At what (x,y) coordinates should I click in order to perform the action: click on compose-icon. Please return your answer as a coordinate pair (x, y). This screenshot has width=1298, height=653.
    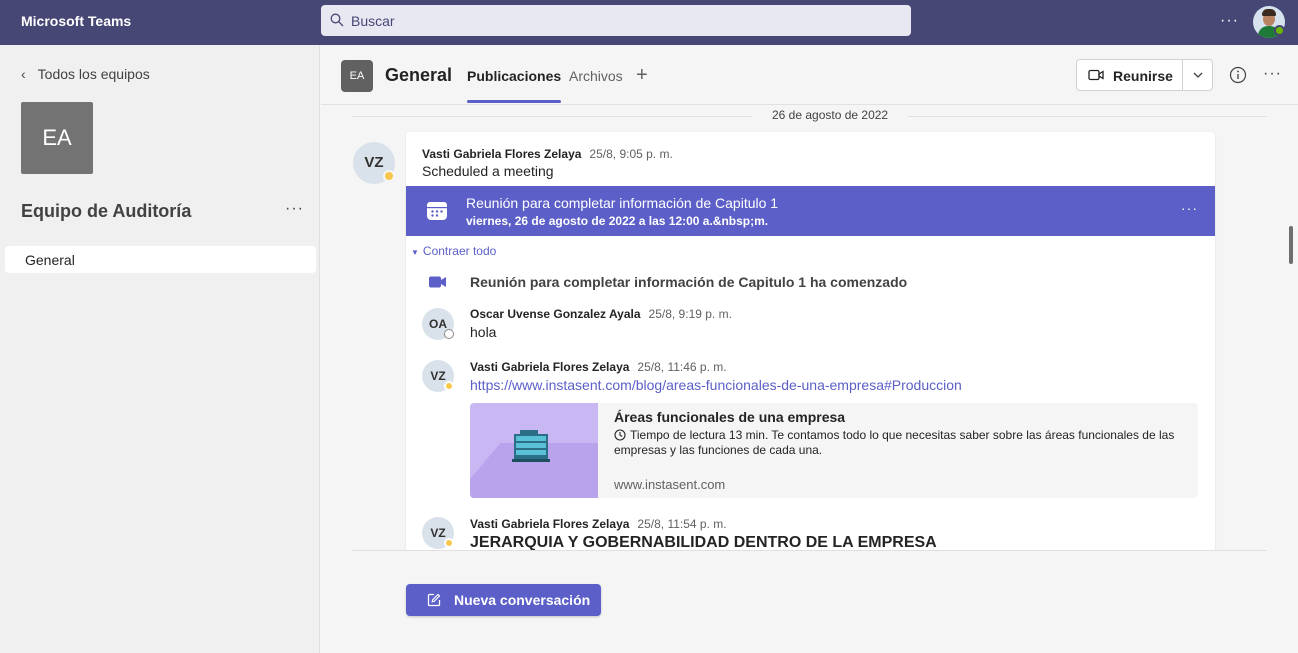
    Looking at the image, I should click on (434, 600).